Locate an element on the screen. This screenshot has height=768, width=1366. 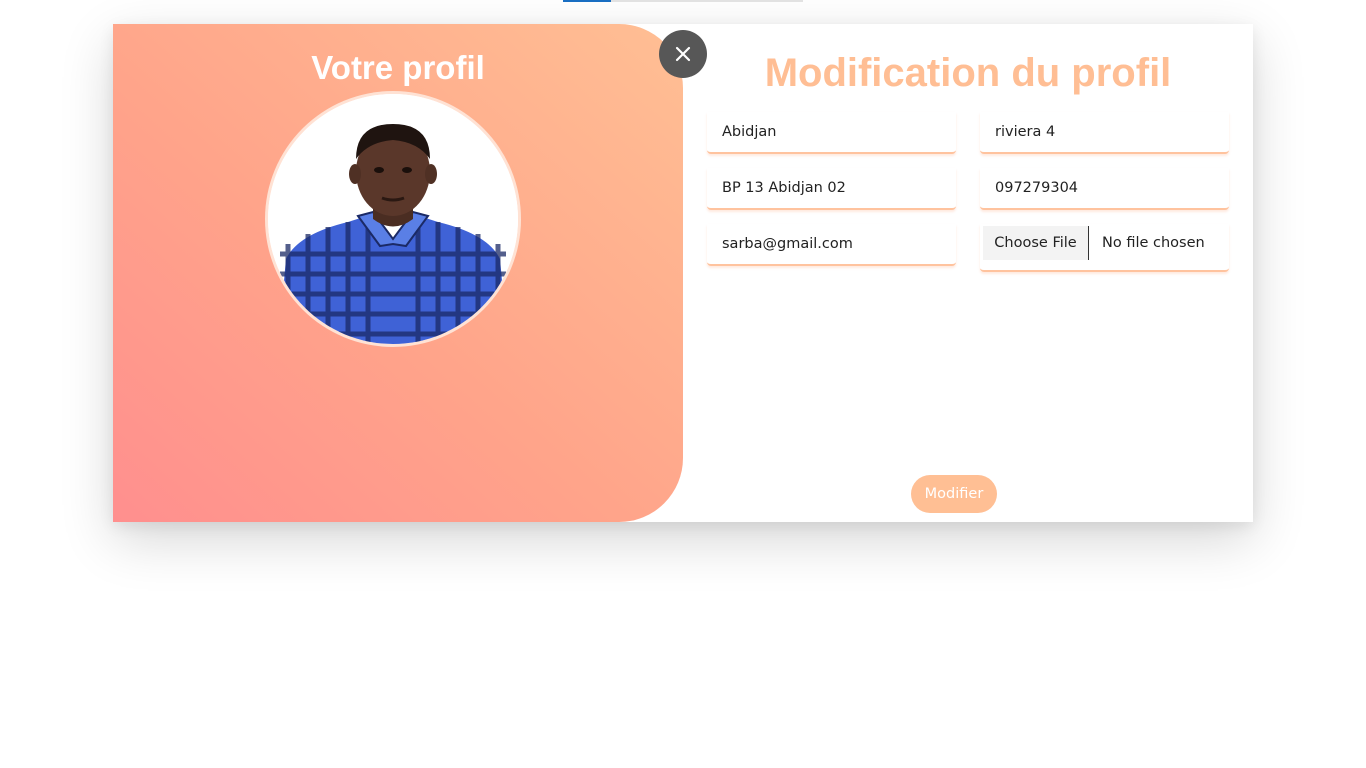
email-field is located at coordinates (831, 245).